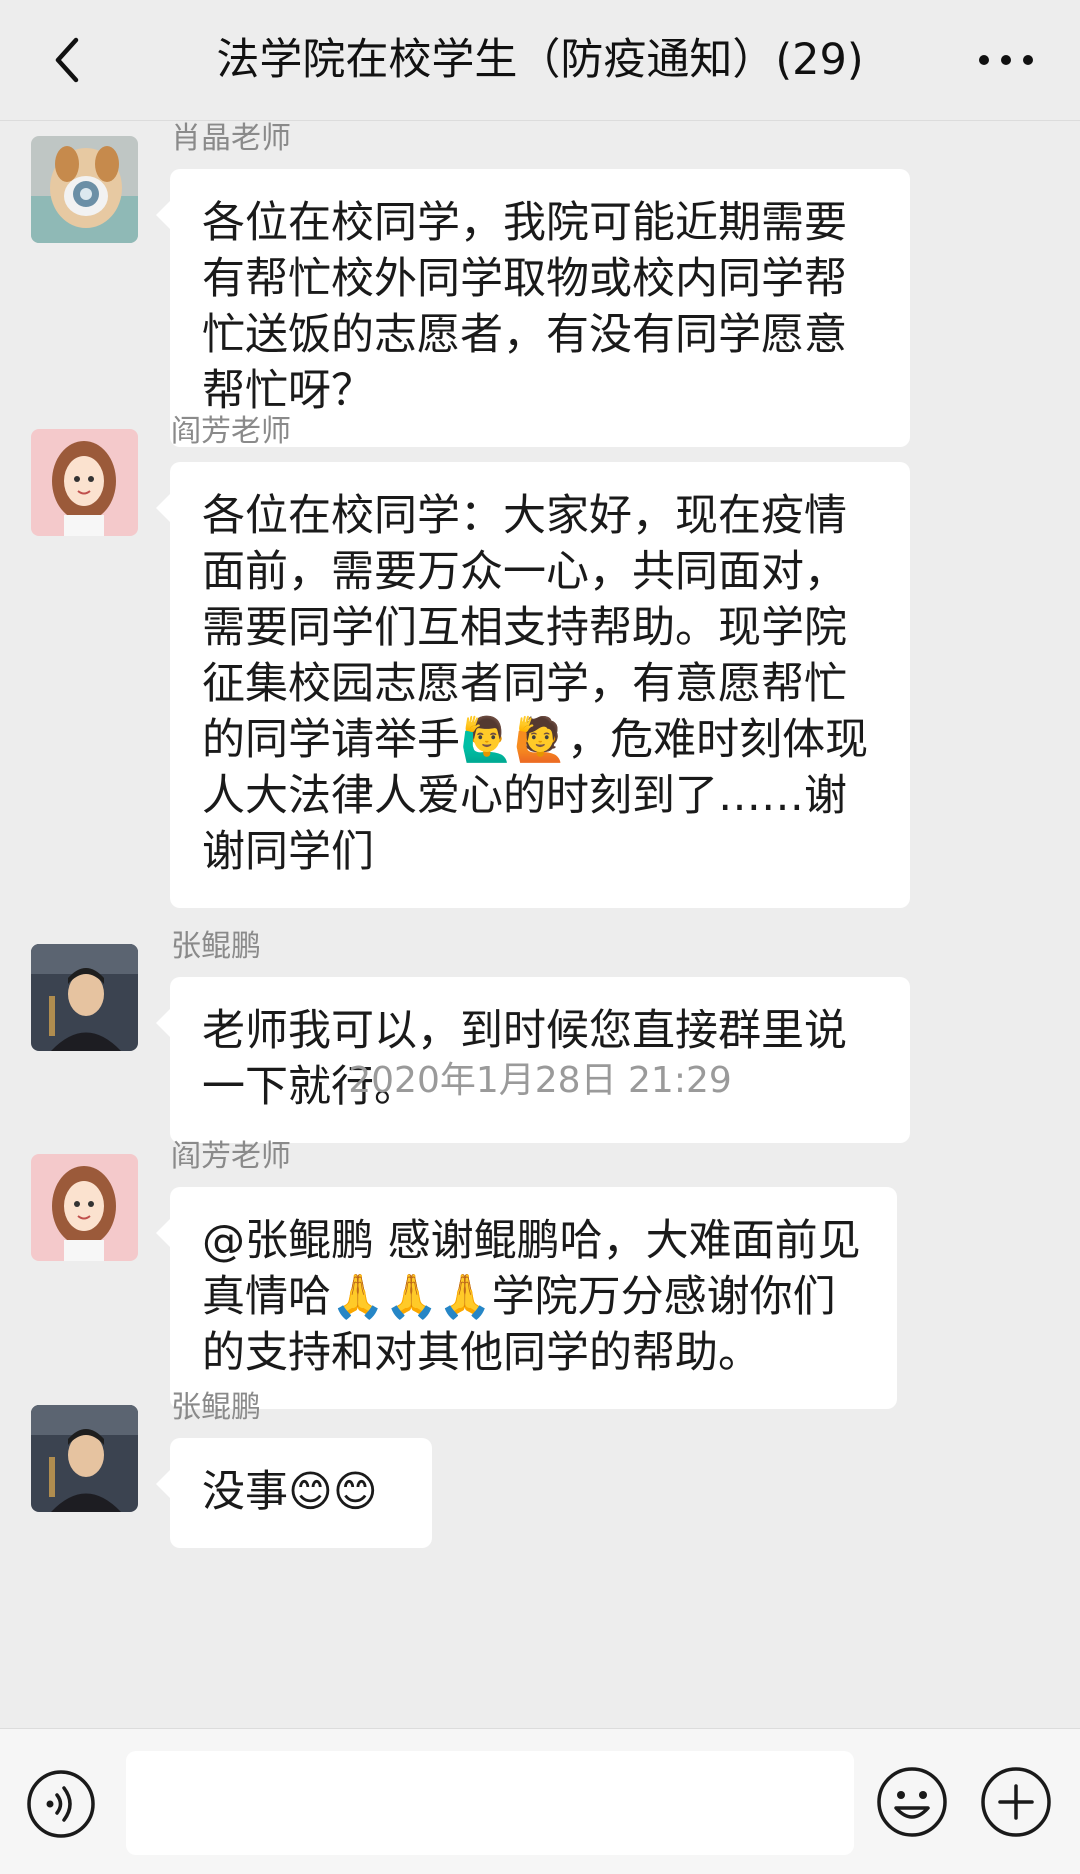 The width and height of the screenshot is (1080, 1874). I want to click on sender-name: 肖晶老师, so click(231, 138).